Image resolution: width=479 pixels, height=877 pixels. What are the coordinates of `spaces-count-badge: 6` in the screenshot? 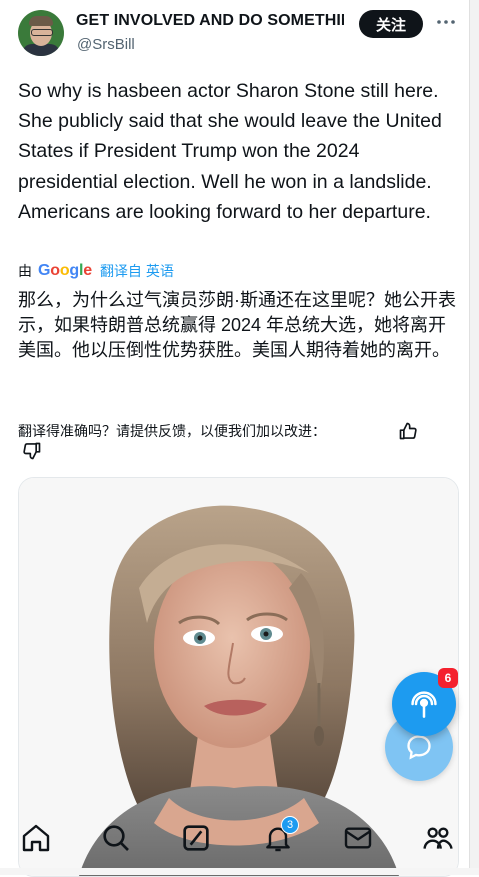 It's located at (448, 678).